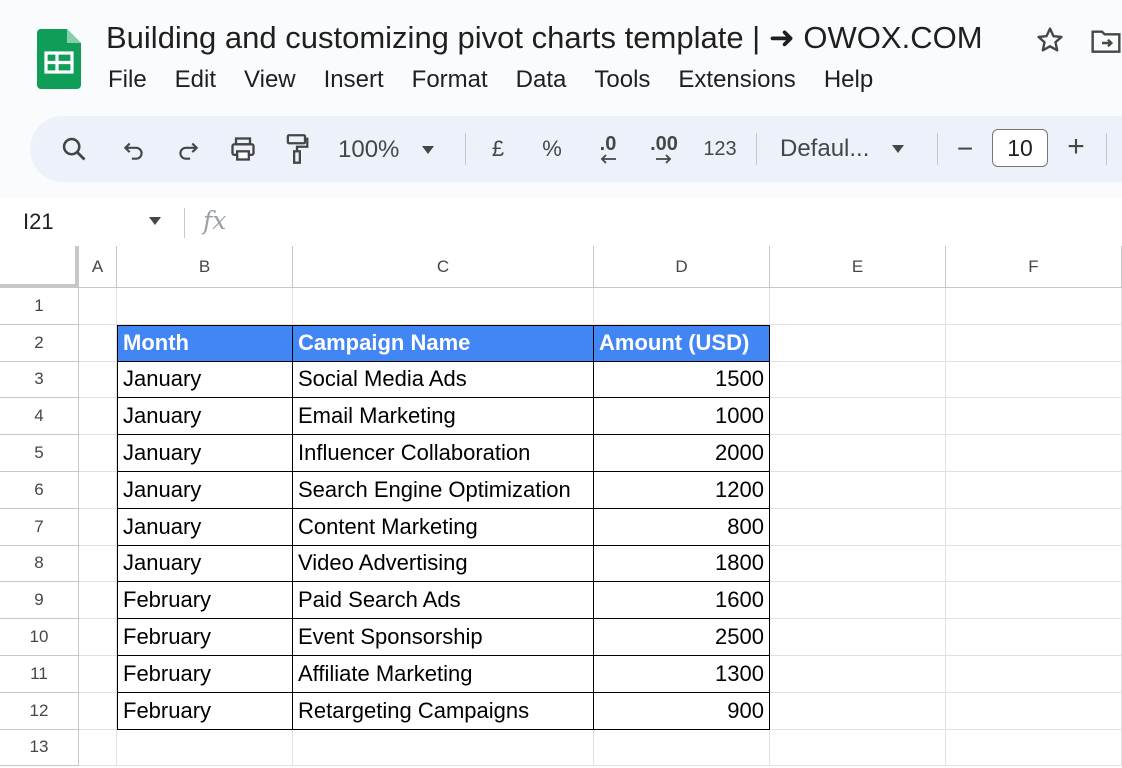 The image size is (1122, 768). Describe the element at coordinates (205, 601) in the screenshot. I see `cell-b9: February` at that location.